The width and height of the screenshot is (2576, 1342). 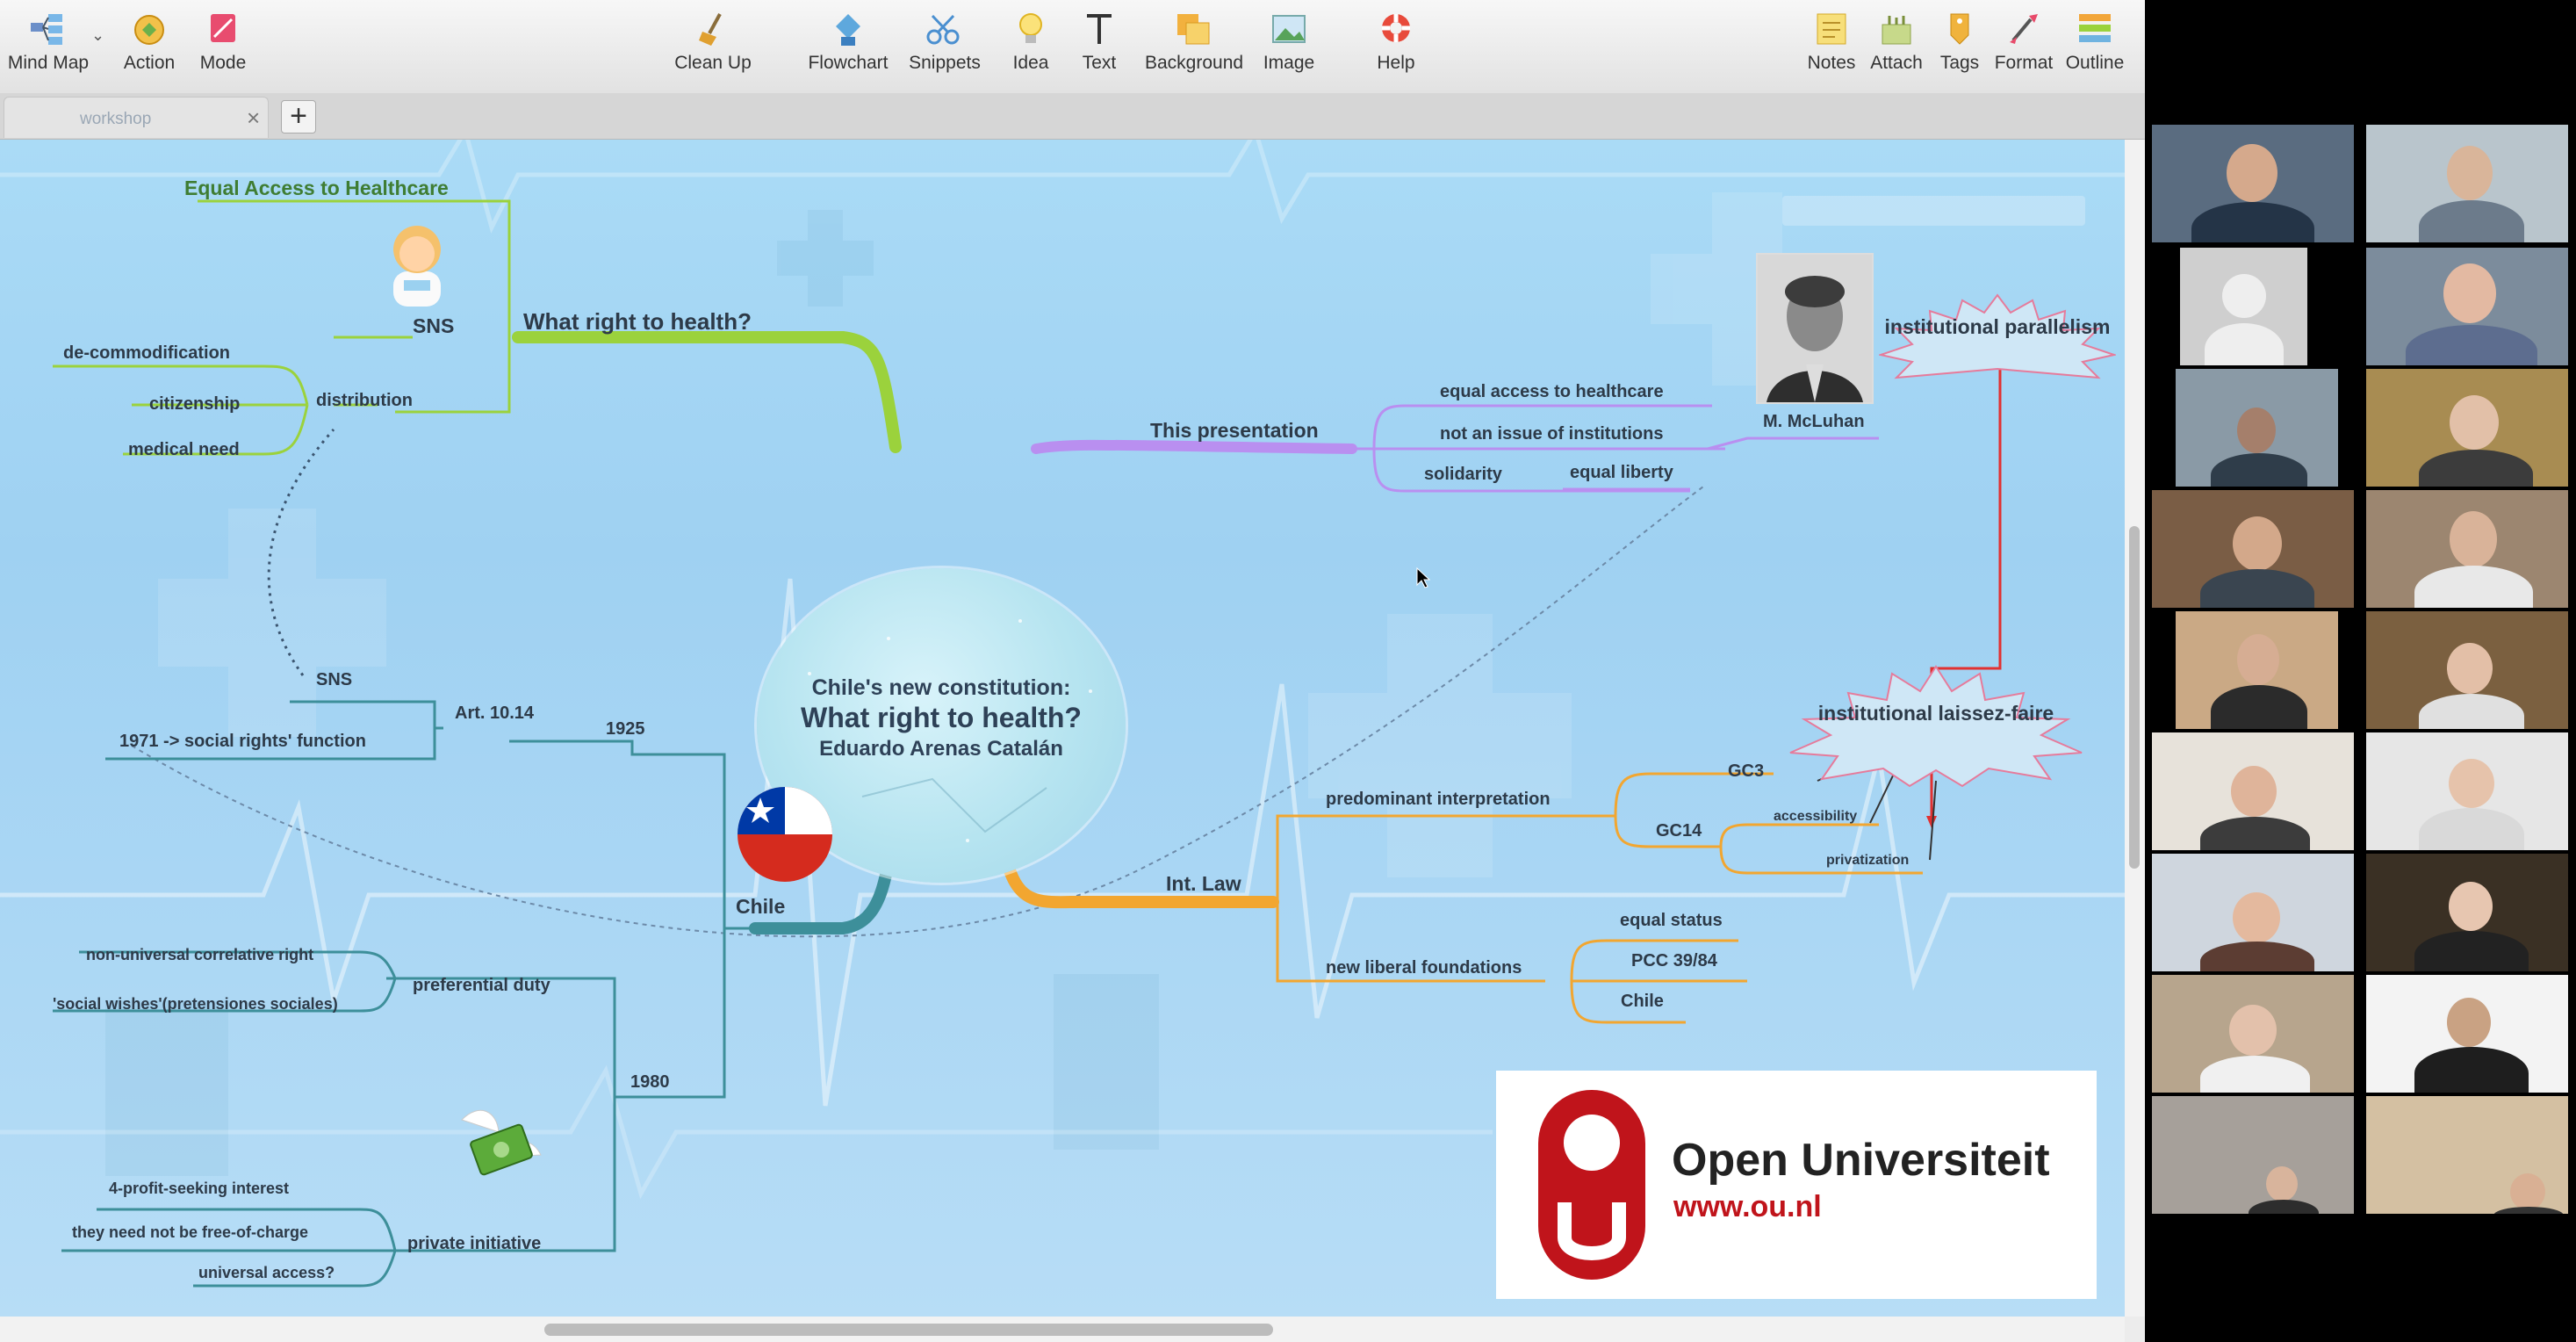 I want to click on lightbulb-icon, so click(x=1030, y=29).